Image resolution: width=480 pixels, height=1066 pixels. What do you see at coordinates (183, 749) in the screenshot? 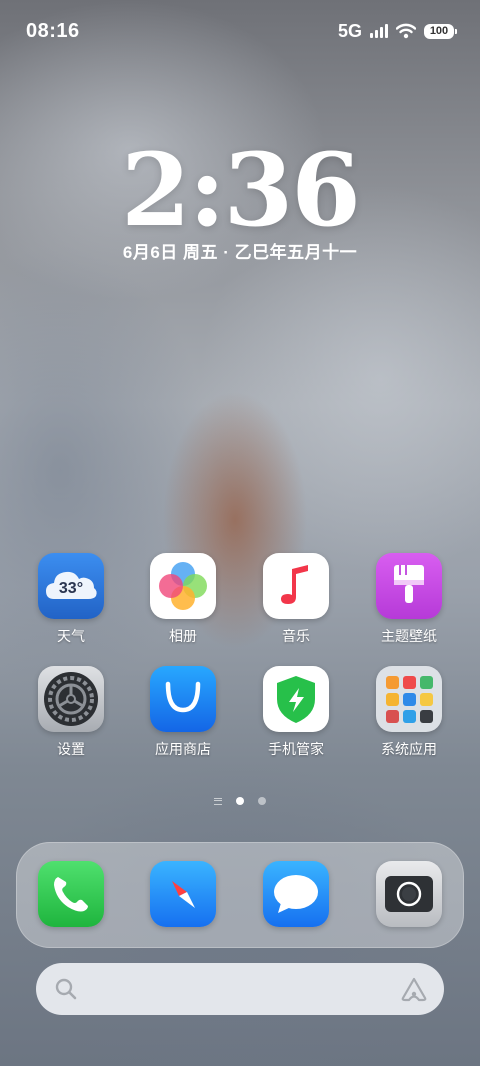
I see `app-label: 应用商店` at bounding box center [183, 749].